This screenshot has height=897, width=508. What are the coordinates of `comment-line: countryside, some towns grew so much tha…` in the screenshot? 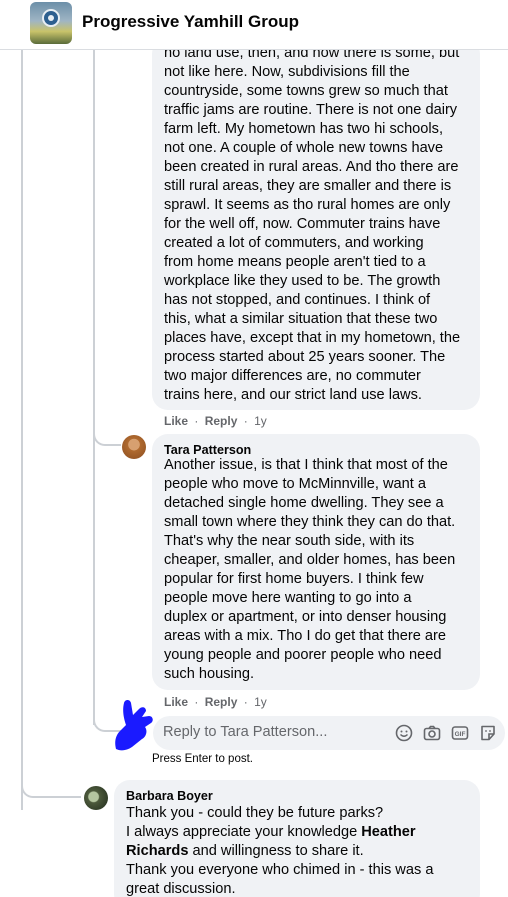 It's located at (306, 91).